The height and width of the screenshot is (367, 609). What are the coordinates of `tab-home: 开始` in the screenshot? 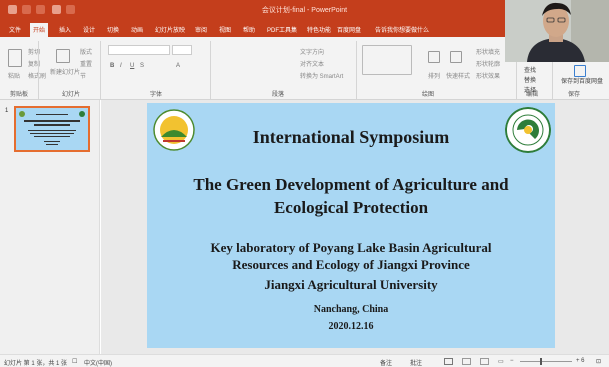 It's located at (39, 30).